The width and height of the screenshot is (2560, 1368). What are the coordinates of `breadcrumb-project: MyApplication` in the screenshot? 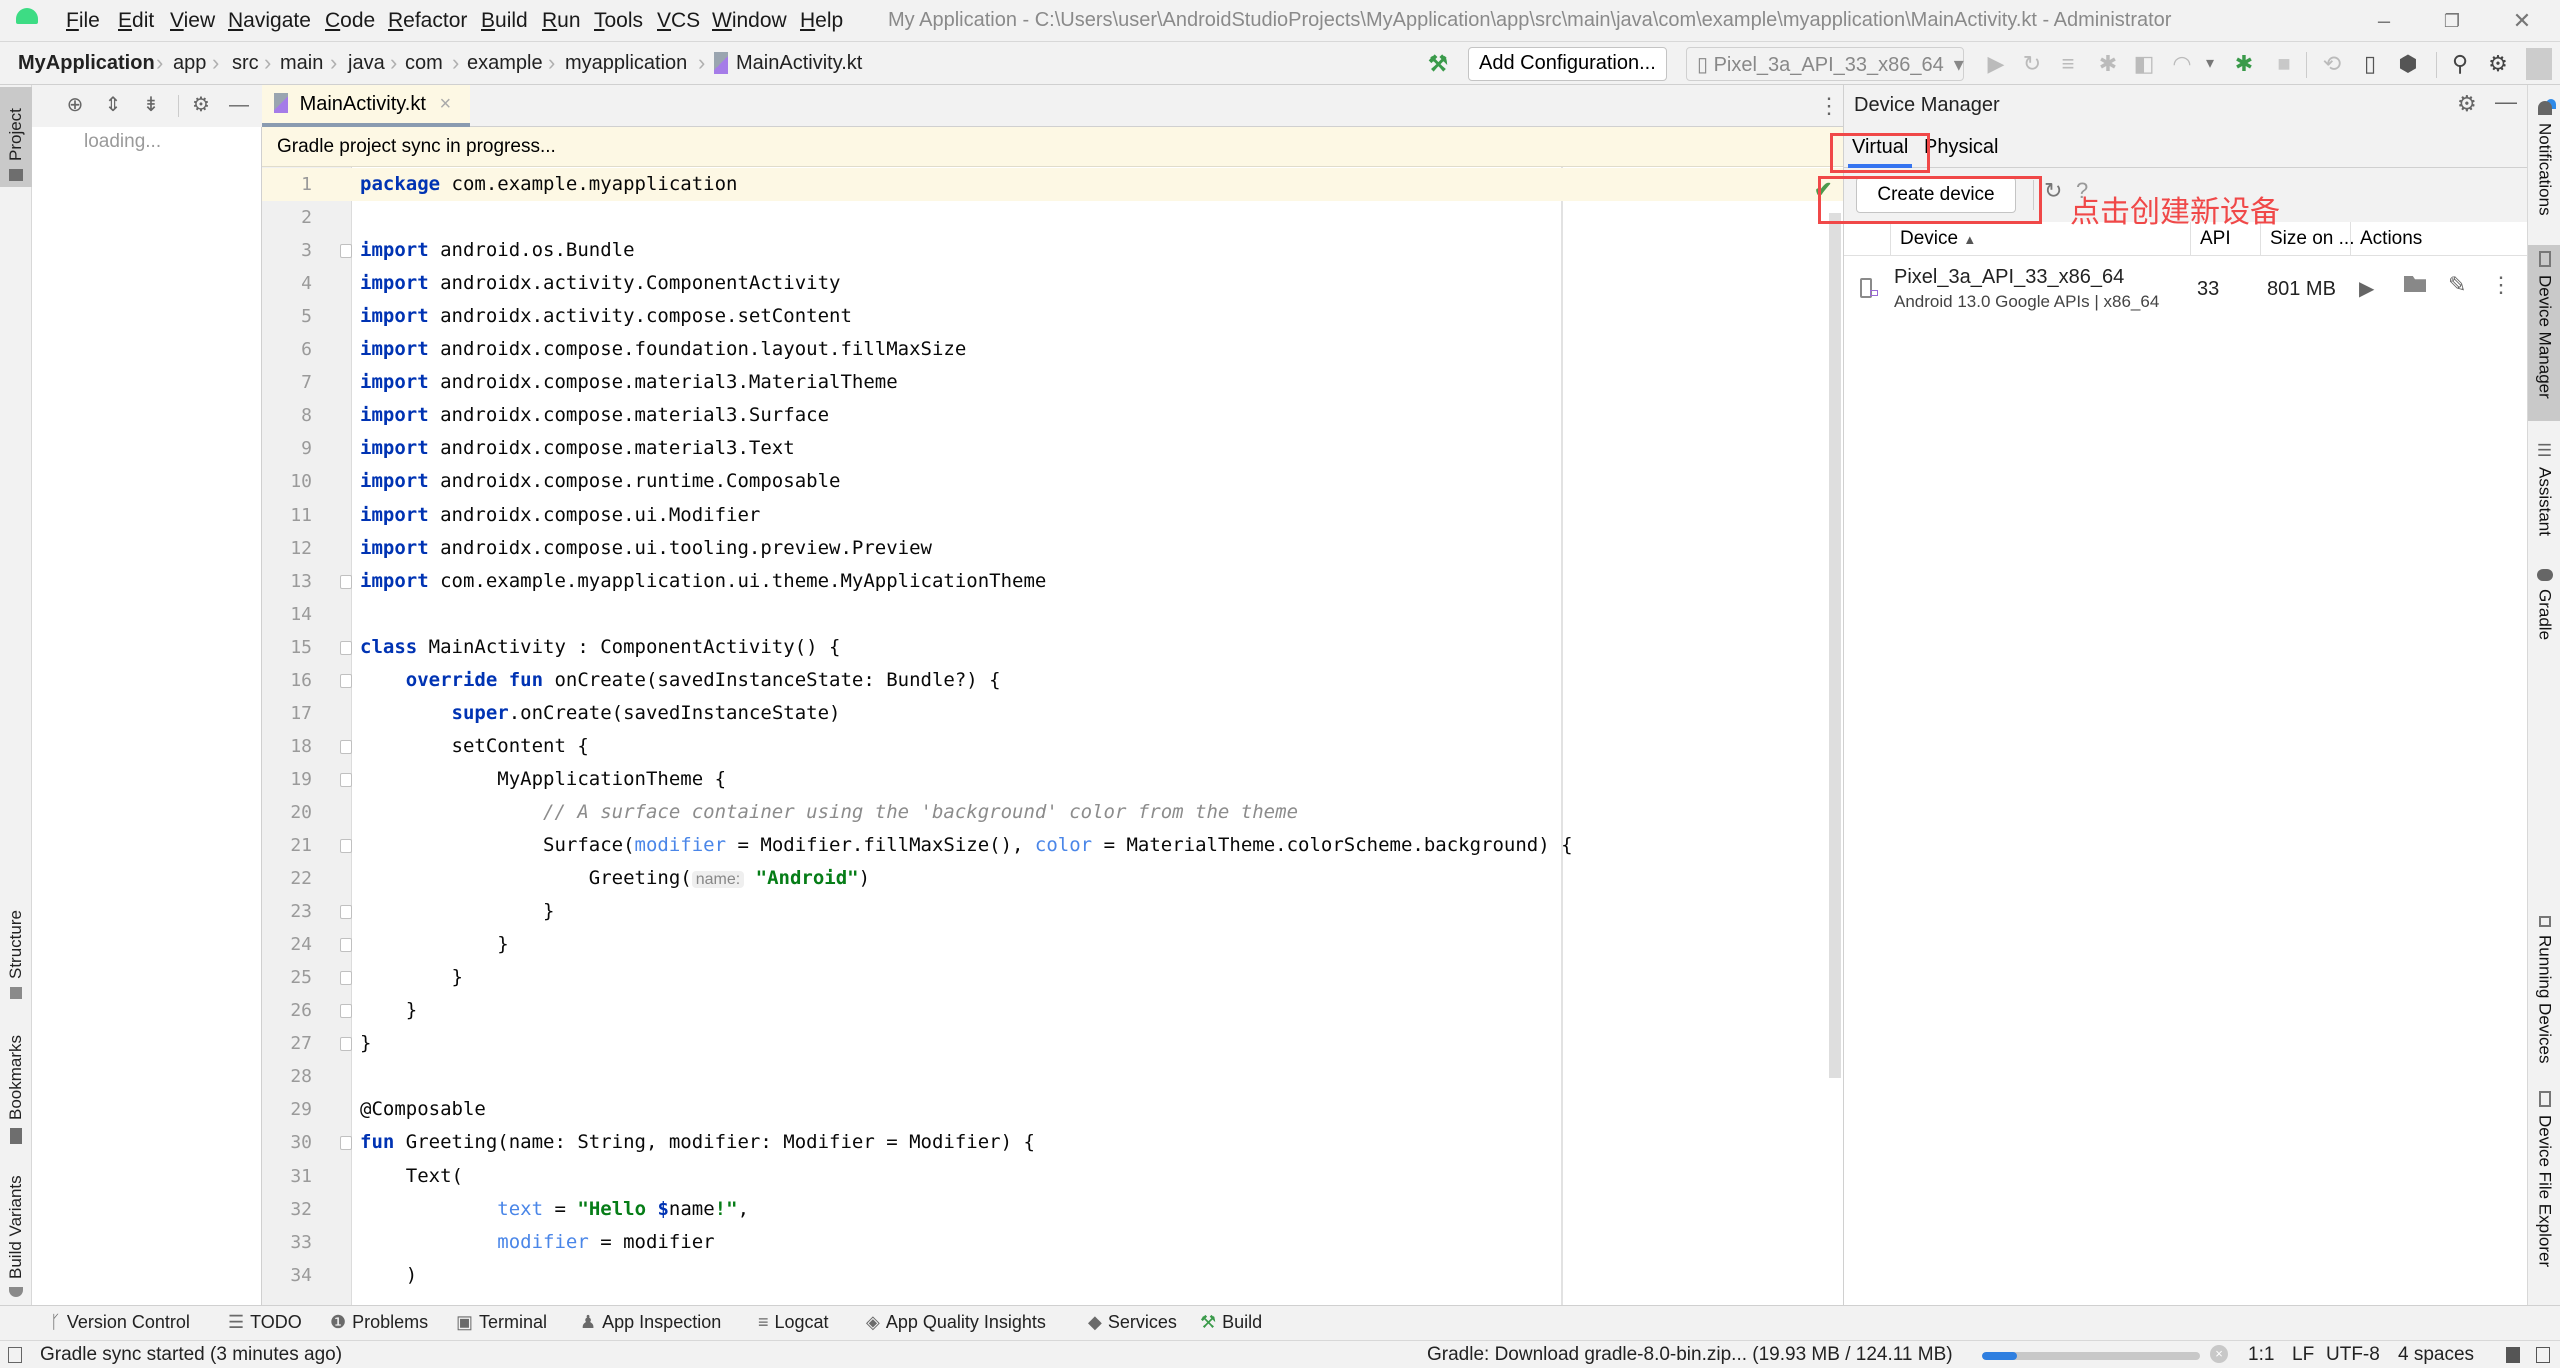 It's located at (86, 63).